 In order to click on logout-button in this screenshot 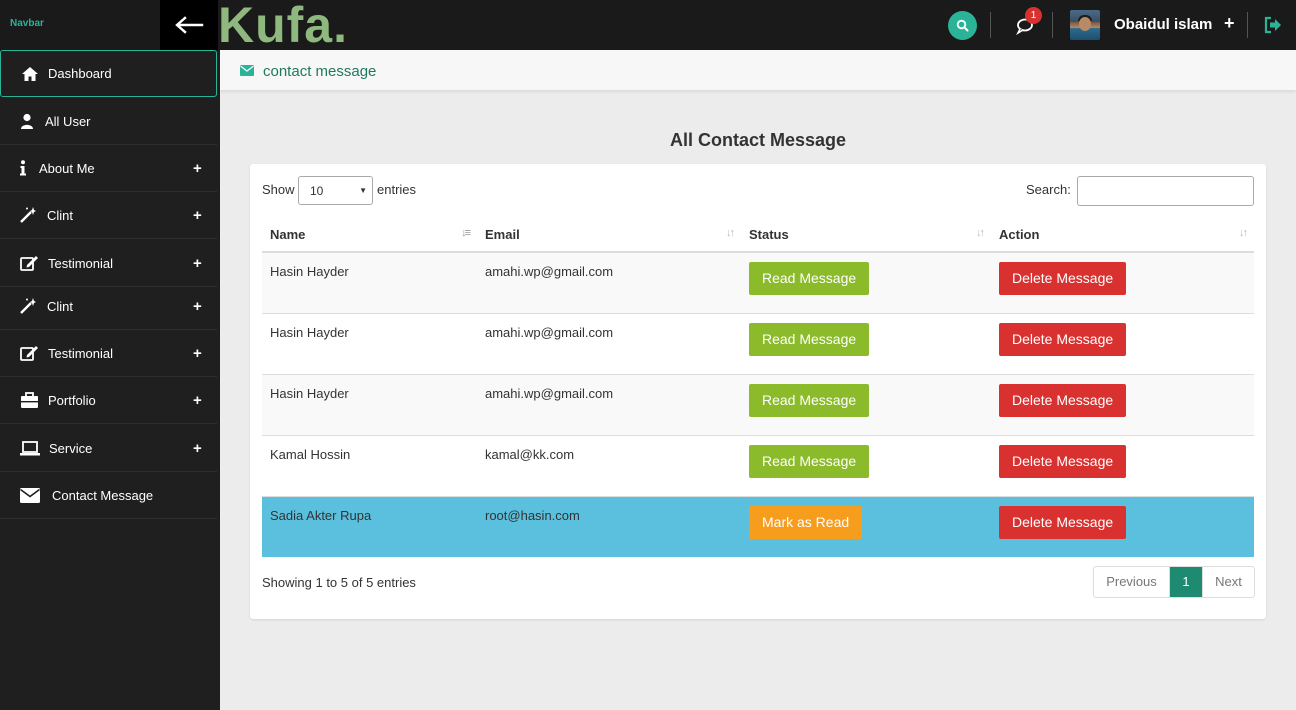, I will do `click(1273, 25)`.